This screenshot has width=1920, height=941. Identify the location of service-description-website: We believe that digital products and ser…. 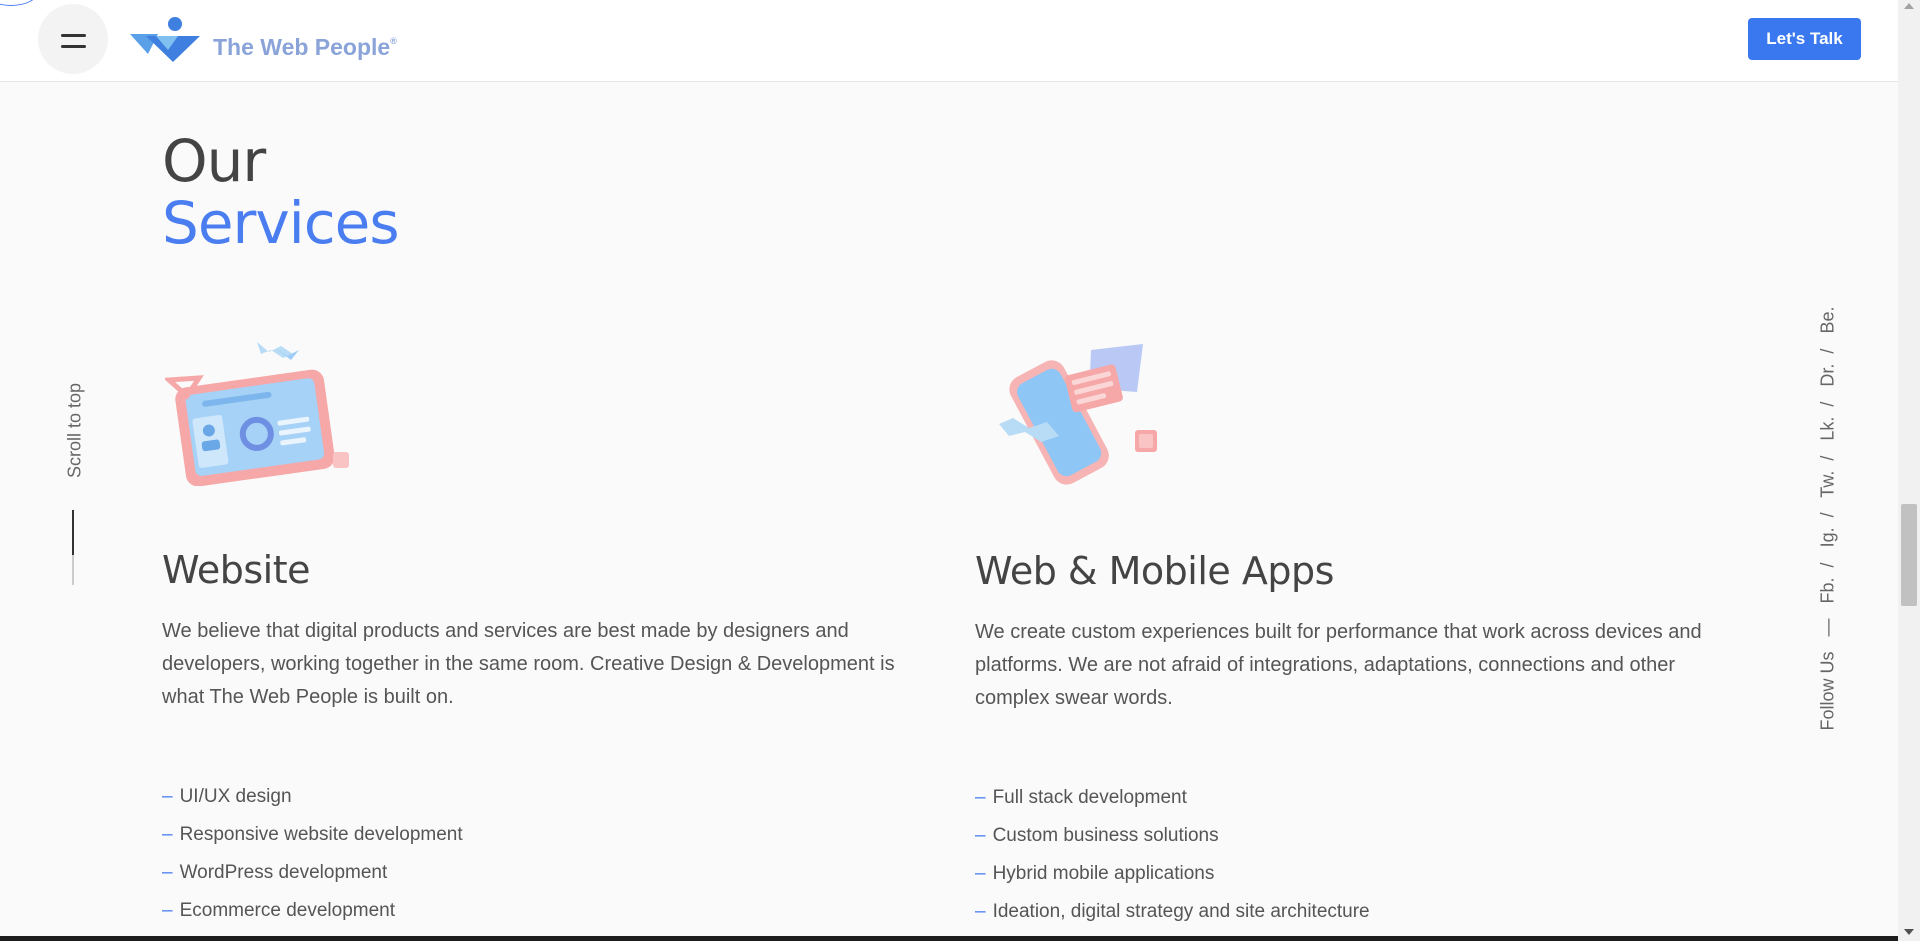
(528, 664).